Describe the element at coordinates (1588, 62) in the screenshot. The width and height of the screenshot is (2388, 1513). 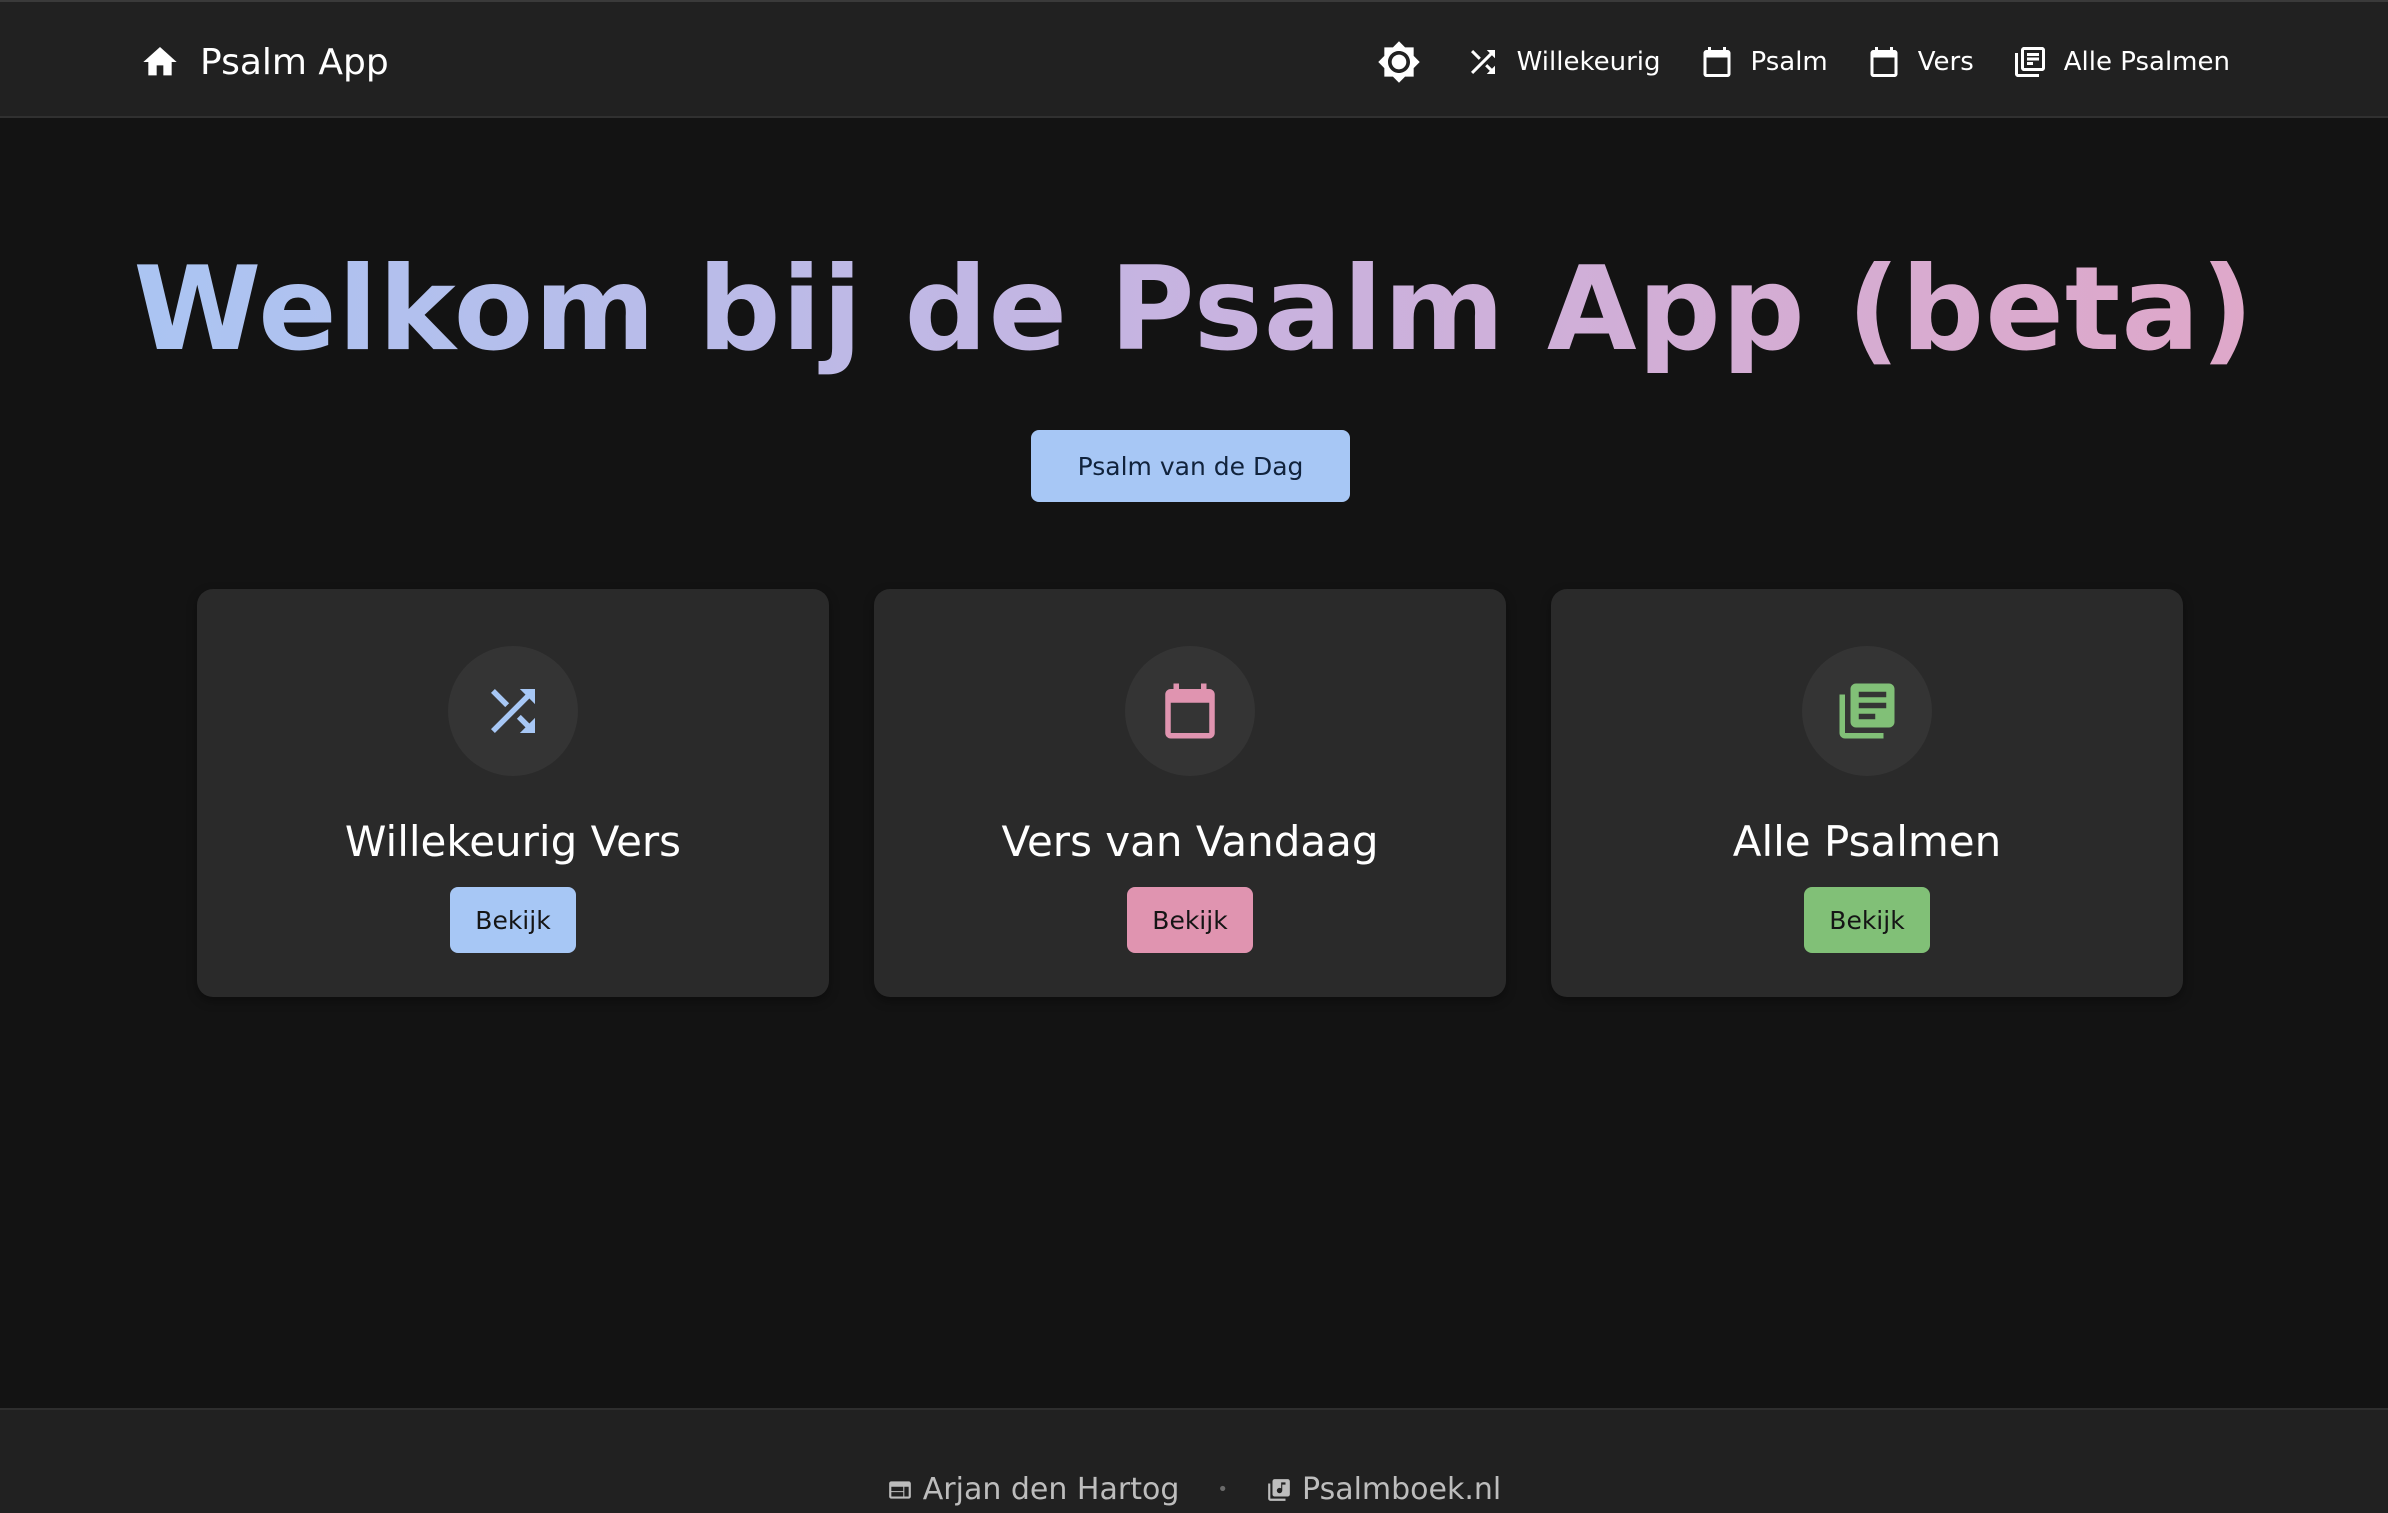
I see `nav-label: Willekeurig` at that location.